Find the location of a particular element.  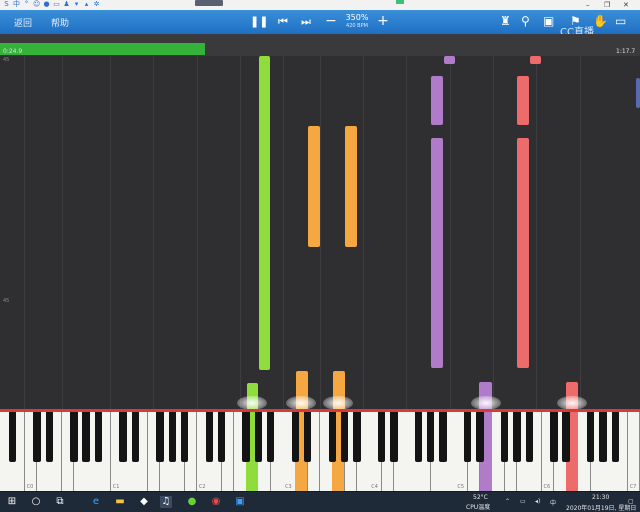

cc-live-icon: ▣ is located at coordinates (240, 502).